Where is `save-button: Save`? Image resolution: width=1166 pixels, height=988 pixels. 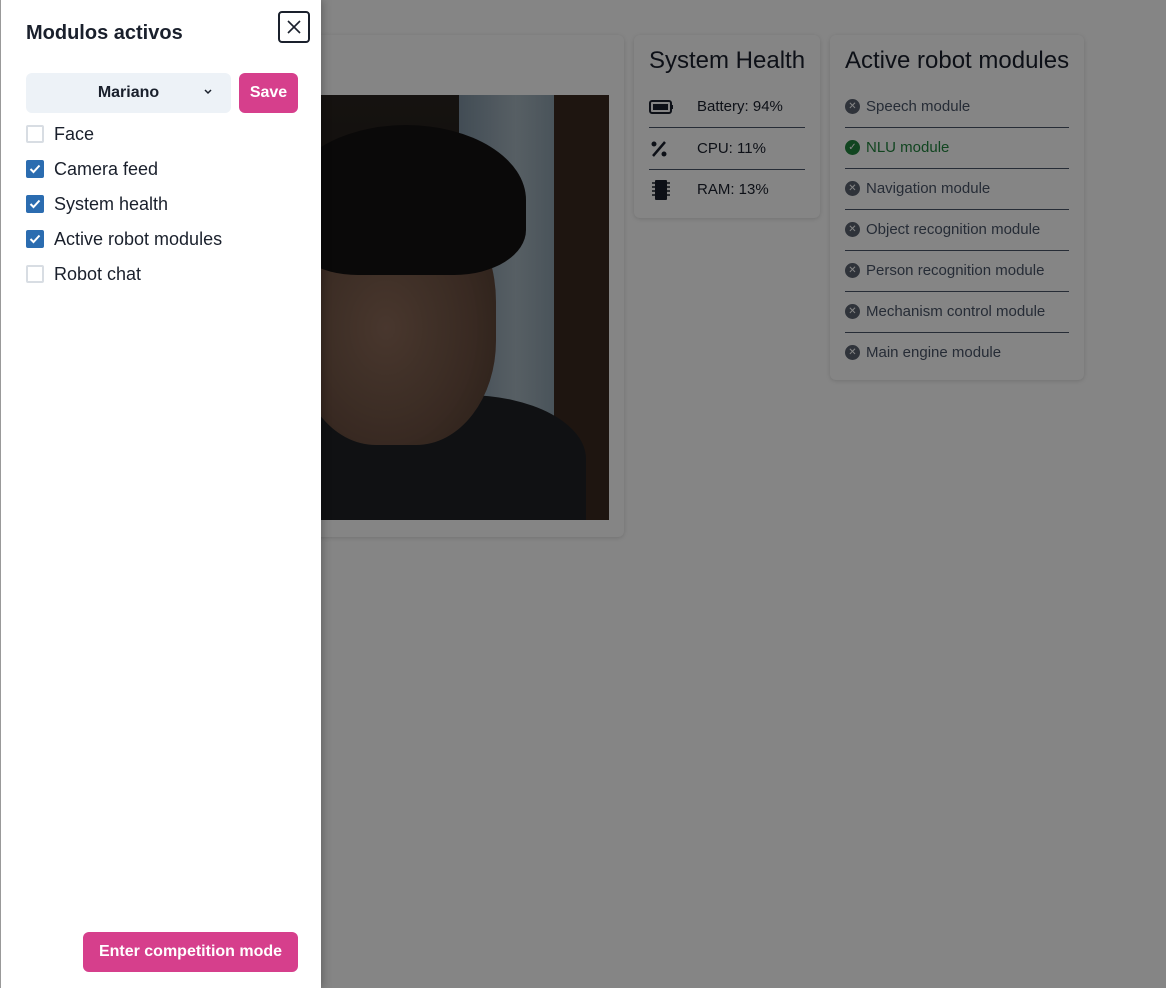 save-button: Save is located at coordinates (268, 93).